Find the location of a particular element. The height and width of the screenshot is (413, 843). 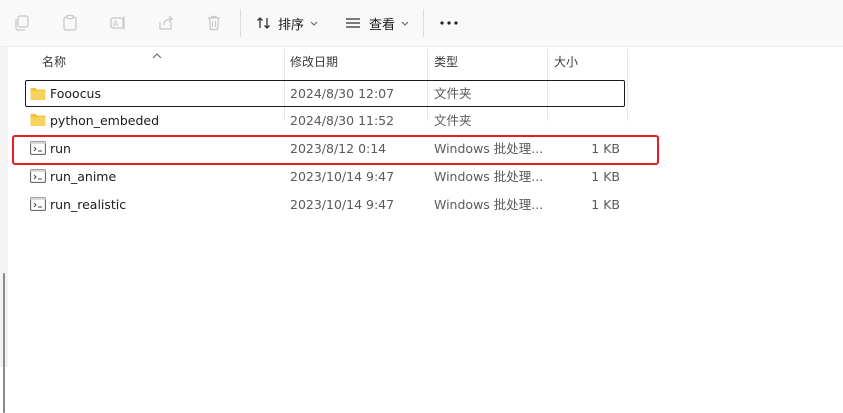

copy-path-icon is located at coordinates (22, 23).